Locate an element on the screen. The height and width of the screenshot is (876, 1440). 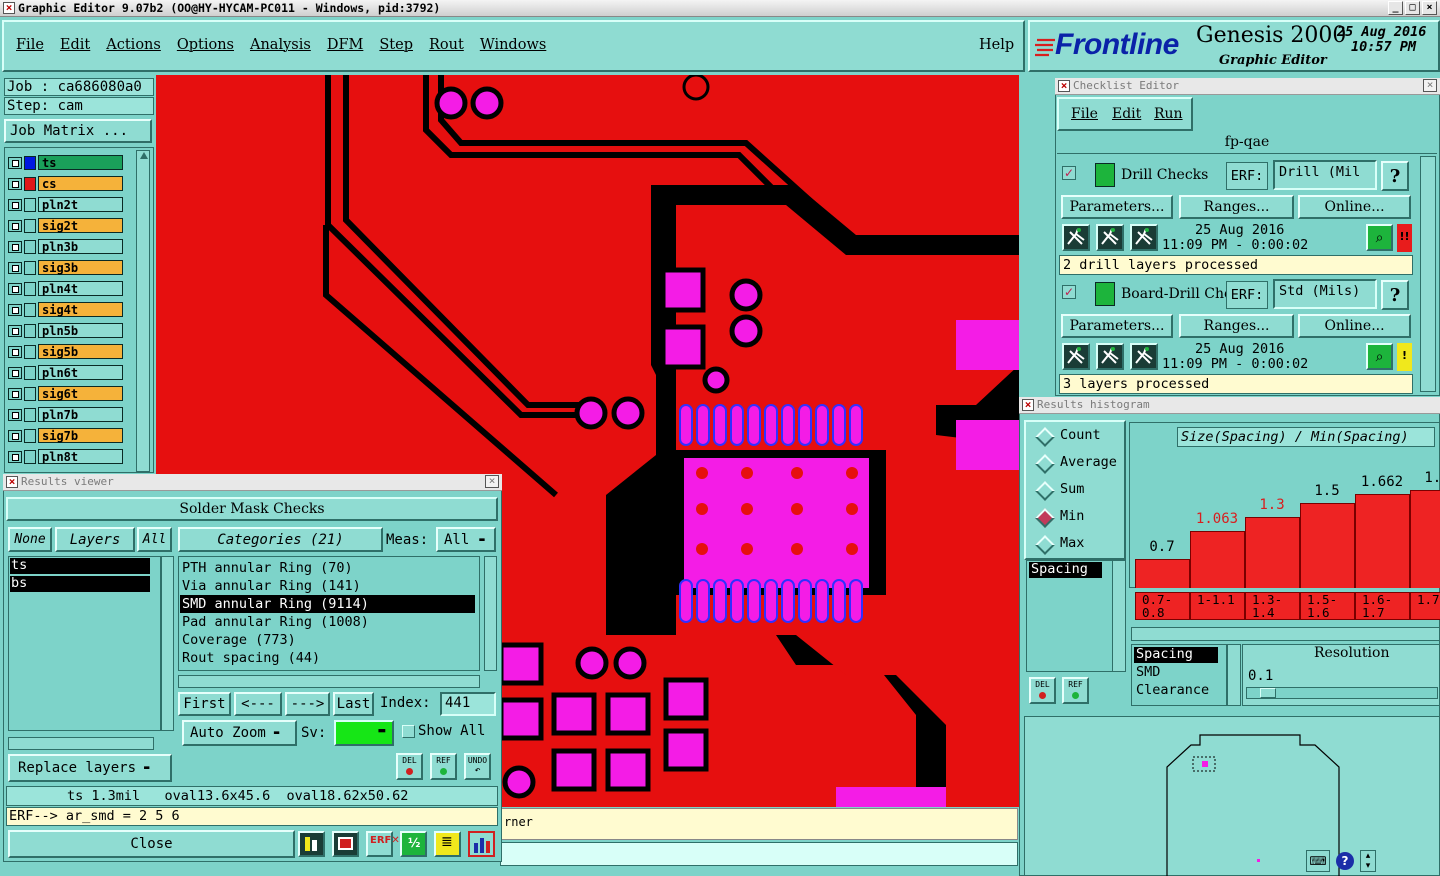
layer-name: sig6t is located at coordinates (80, 393).